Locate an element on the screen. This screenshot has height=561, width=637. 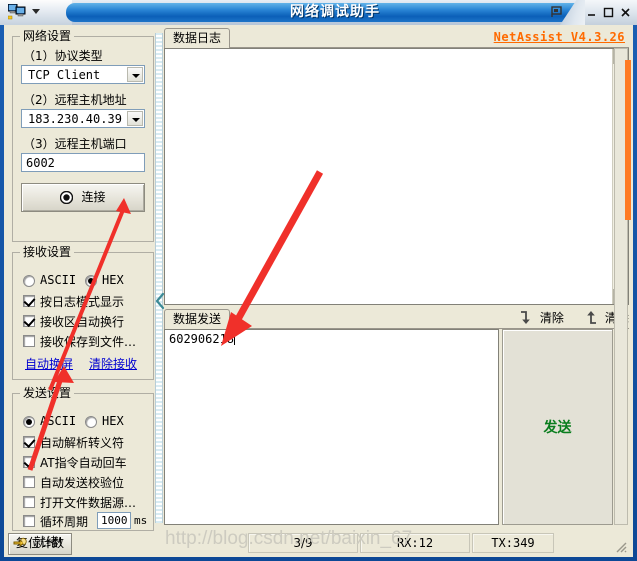
panel-splitter is located at coordinates (159, 278).